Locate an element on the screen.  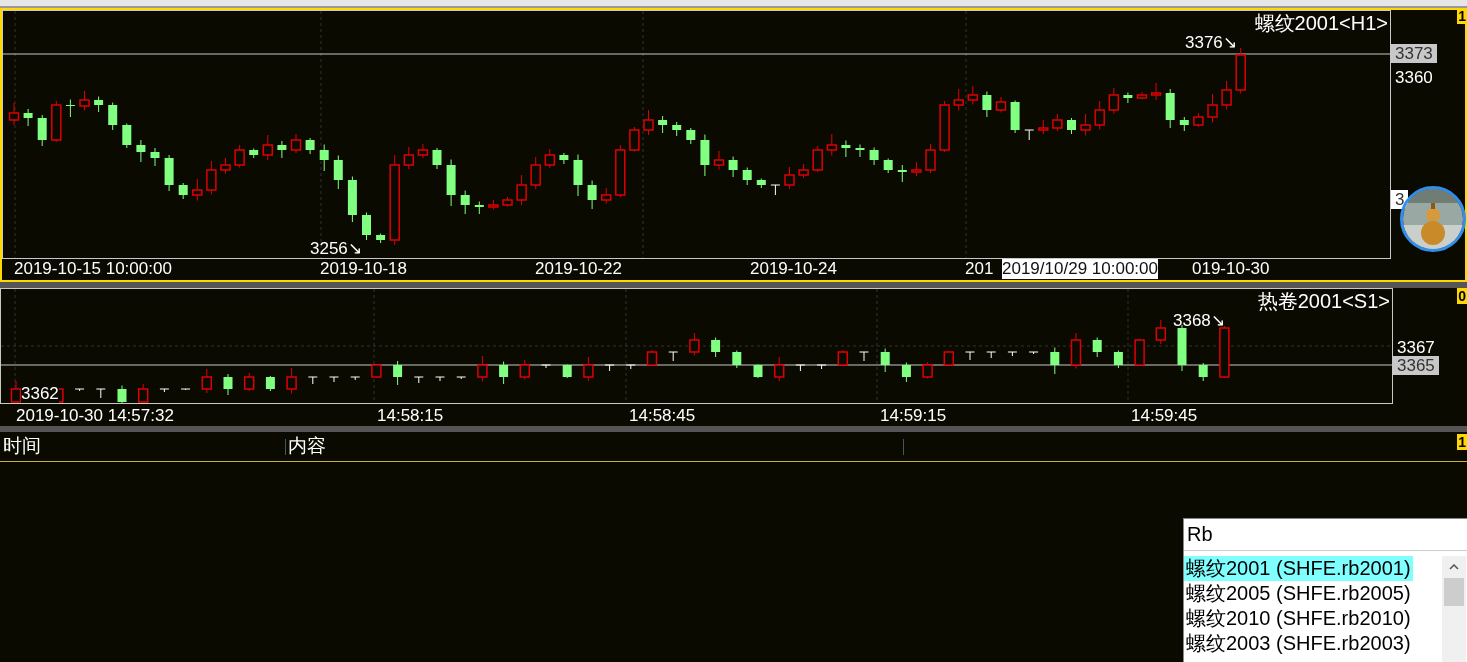
date-label: 019-10-30 is located at coordinates (1231, 269).